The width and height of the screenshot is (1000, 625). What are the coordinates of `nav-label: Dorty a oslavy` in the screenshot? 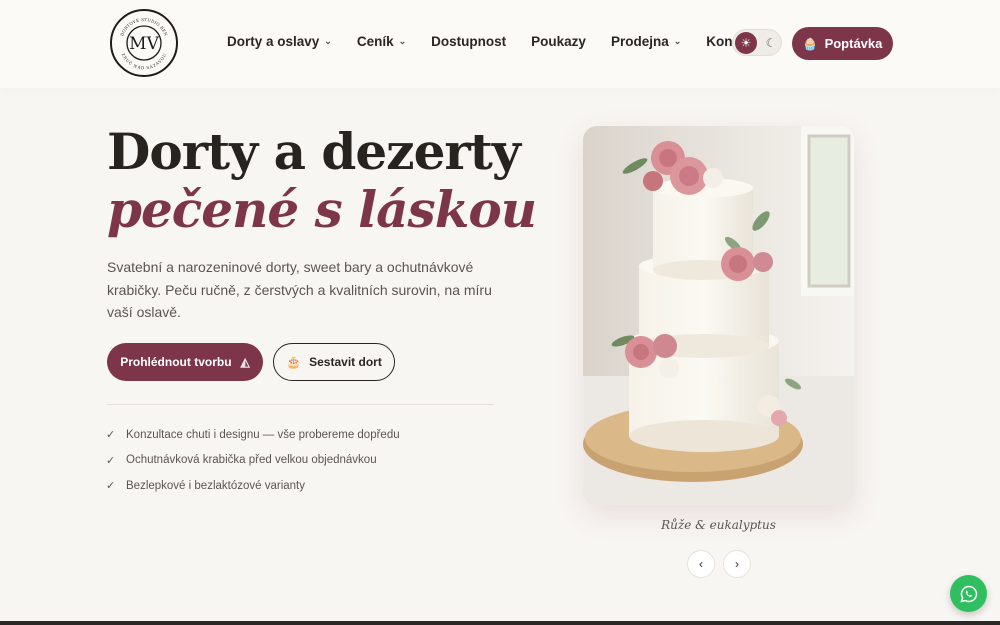 It's located at (273, 41).